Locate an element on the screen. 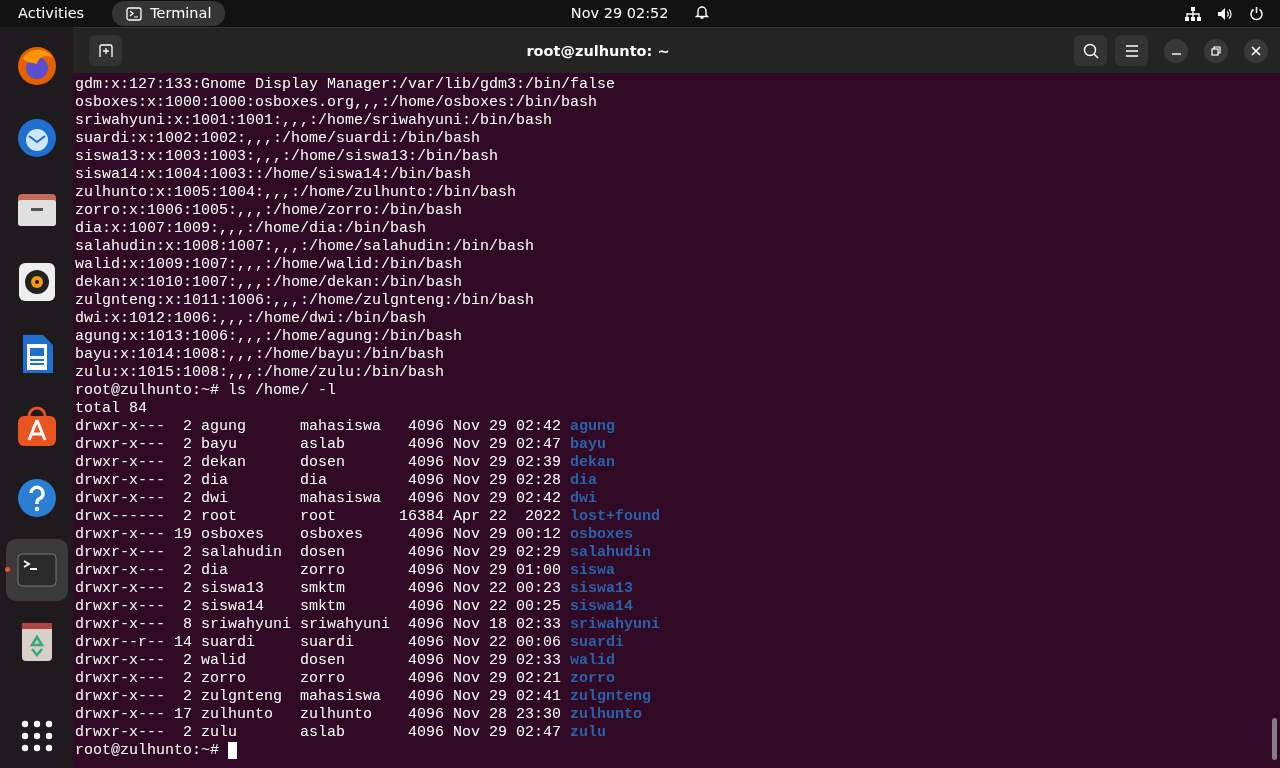 This screenshot has width=1280, height=768. directory-name: dwi is located at coordinates (584, 498).